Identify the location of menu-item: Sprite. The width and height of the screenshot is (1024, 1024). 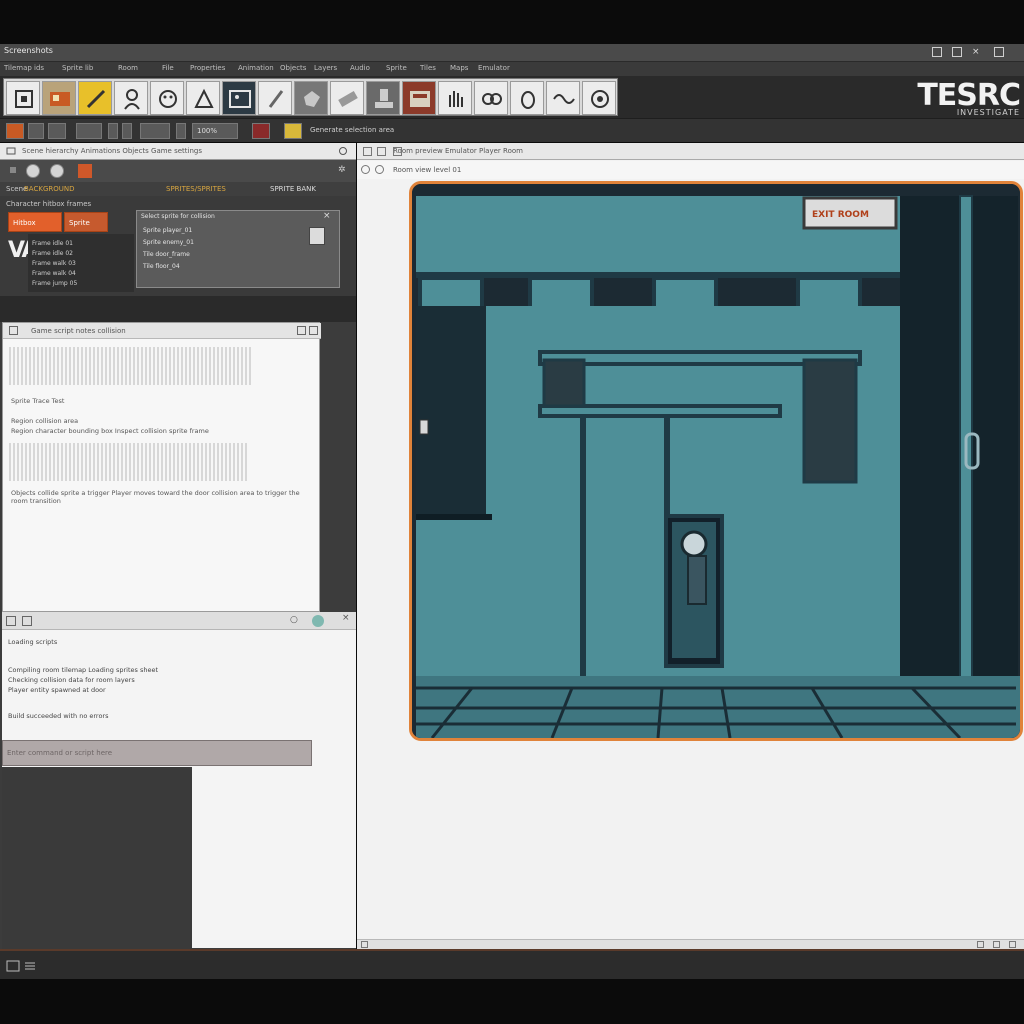
(396, 68).